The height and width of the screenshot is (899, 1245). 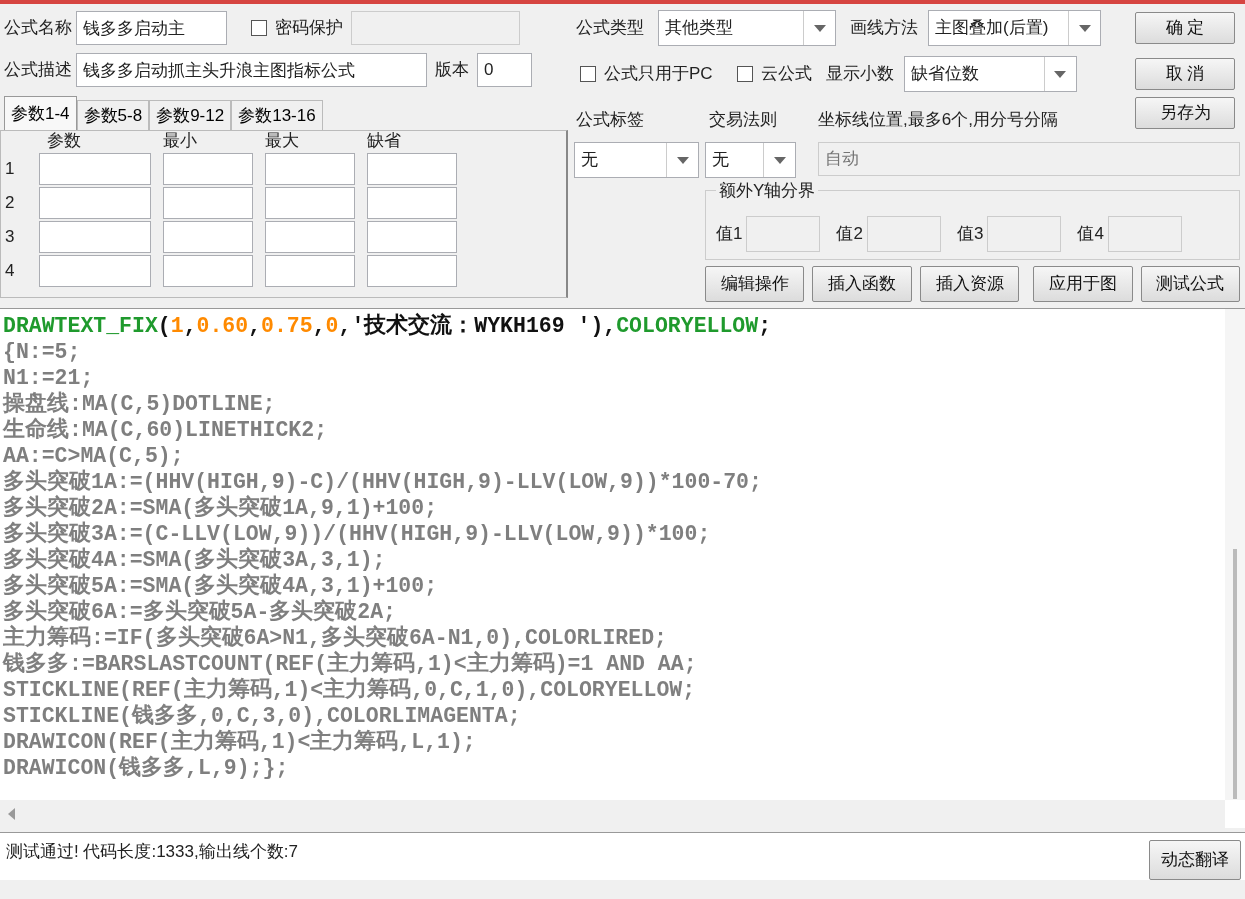 What do you see at coordinates (849, 234) in the screenshot?
I see `field-label: 值2` at bounding box center [849, 234].